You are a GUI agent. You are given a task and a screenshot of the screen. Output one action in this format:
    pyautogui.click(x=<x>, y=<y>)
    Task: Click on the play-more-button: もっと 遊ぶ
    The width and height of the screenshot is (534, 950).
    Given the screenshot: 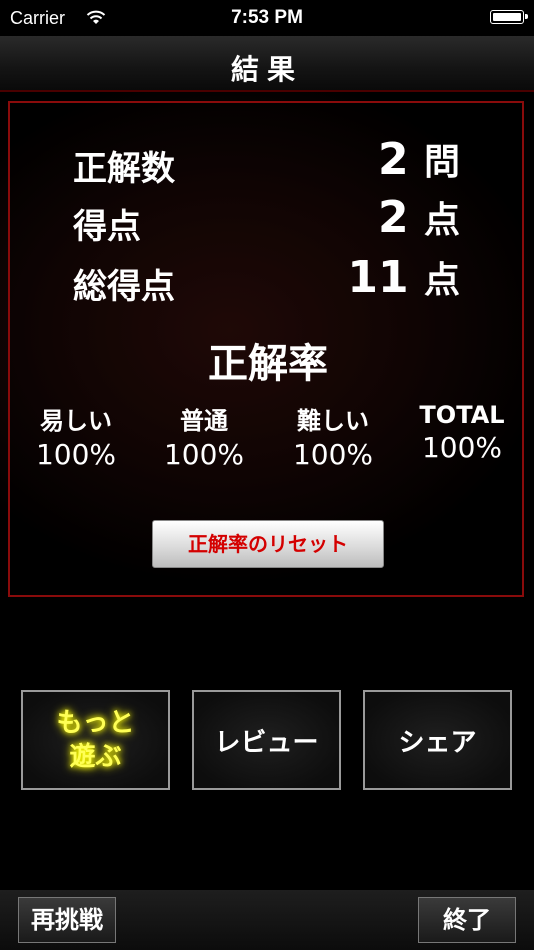 What is the action you would take?
    pyautogui.click(x=95, y=740)
    